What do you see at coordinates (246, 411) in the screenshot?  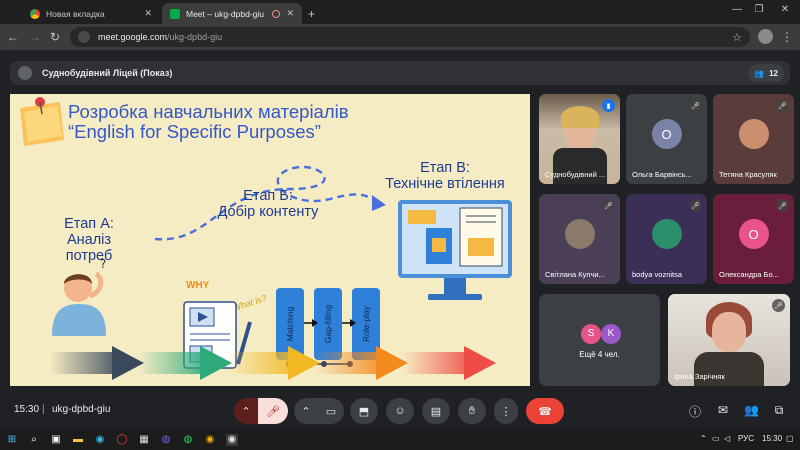 I see `audio-options-button: ⌃` at bounding box center [246, 411].